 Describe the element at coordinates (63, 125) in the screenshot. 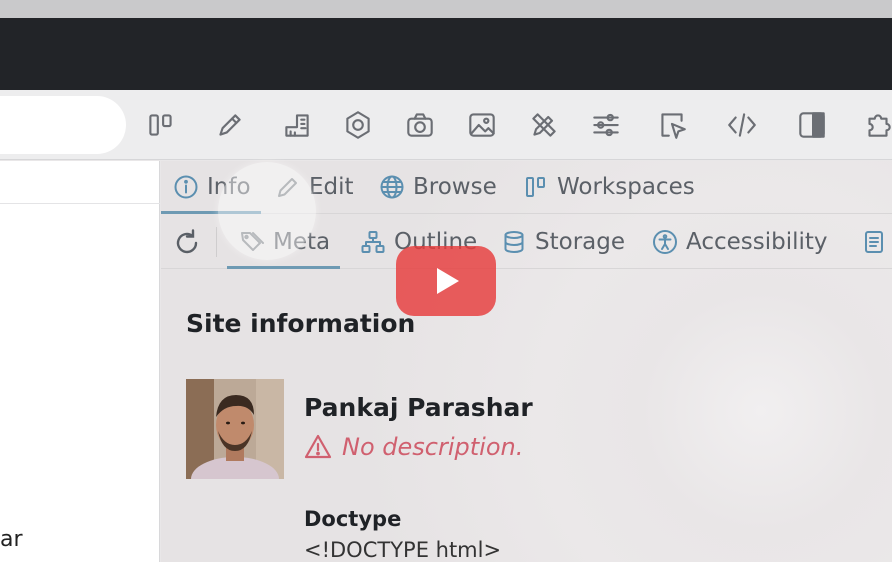

I see `address-bar` at that location.